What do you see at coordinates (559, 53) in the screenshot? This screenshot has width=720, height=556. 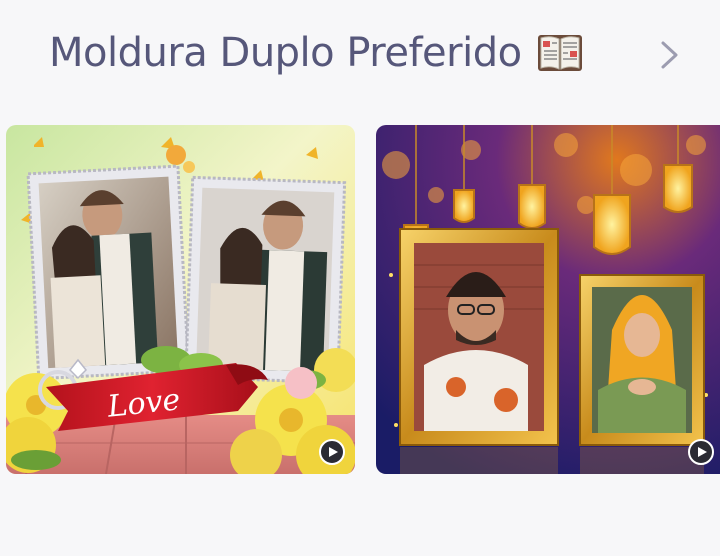 I see `open-book-icon` at bounding box center [559, 53].